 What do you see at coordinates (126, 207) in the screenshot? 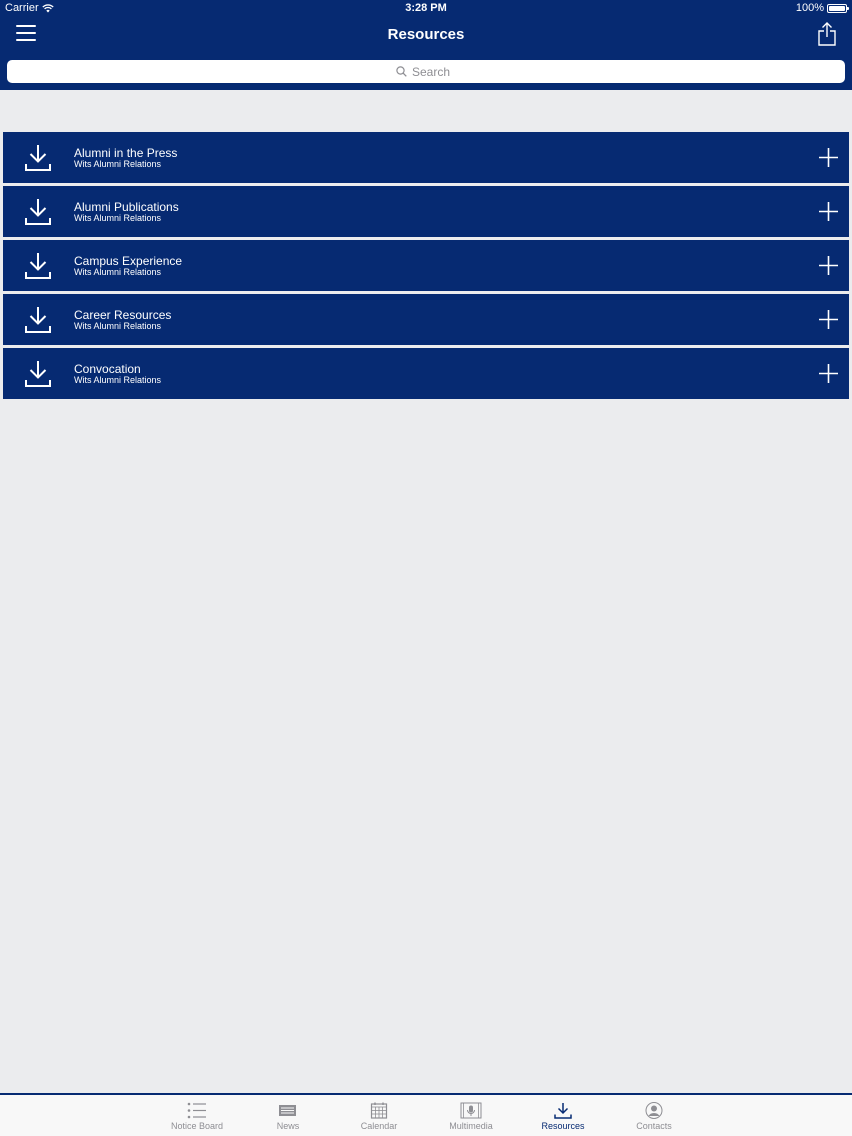
I see `resource-title: Alumni Publications` at bounding box center [126, 207].